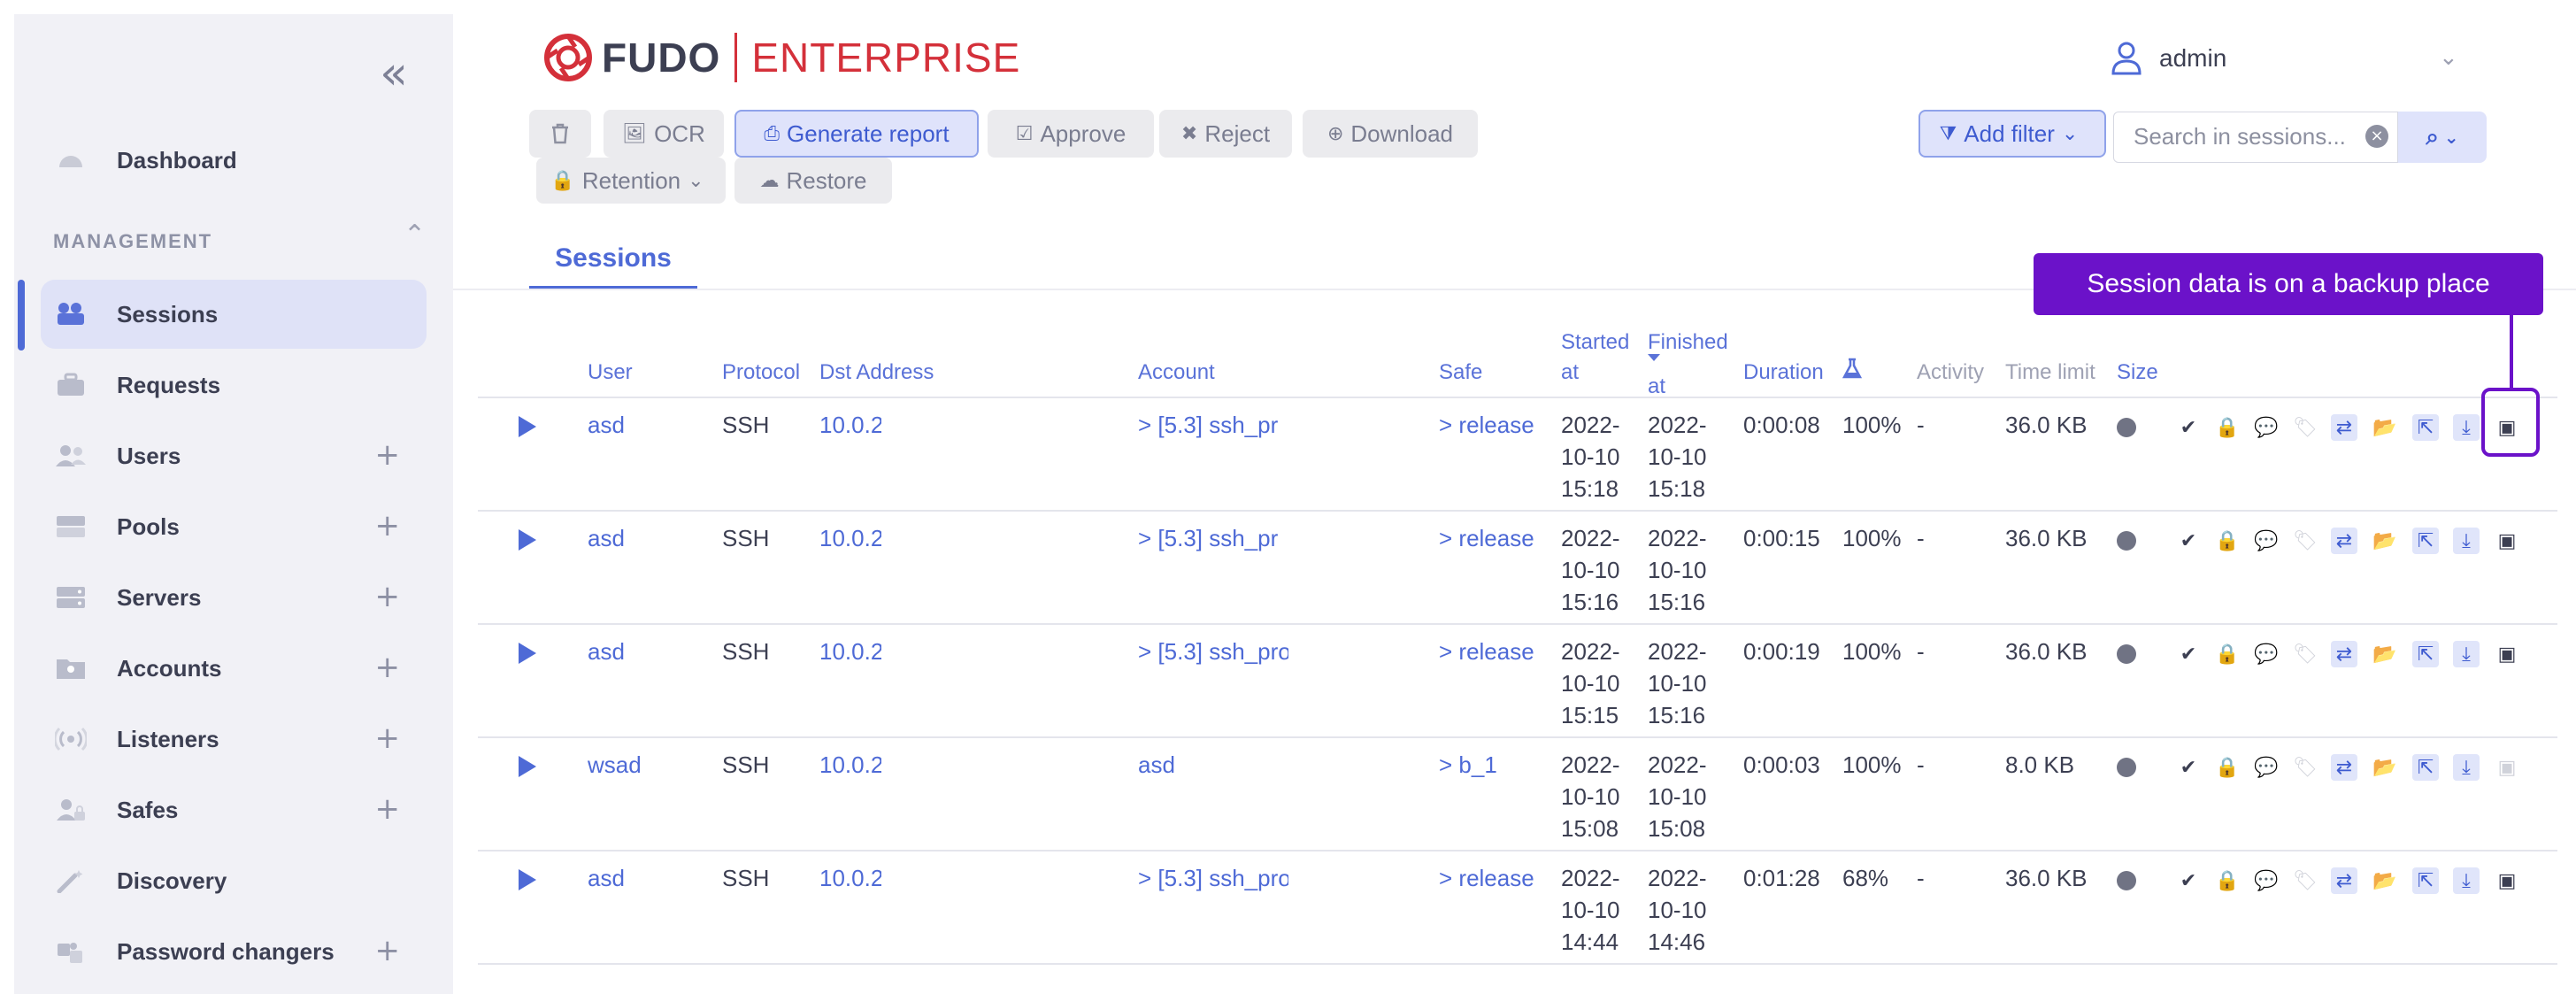  I want to click on sidebar-item-discovery: Discovery, so click(234, 880).